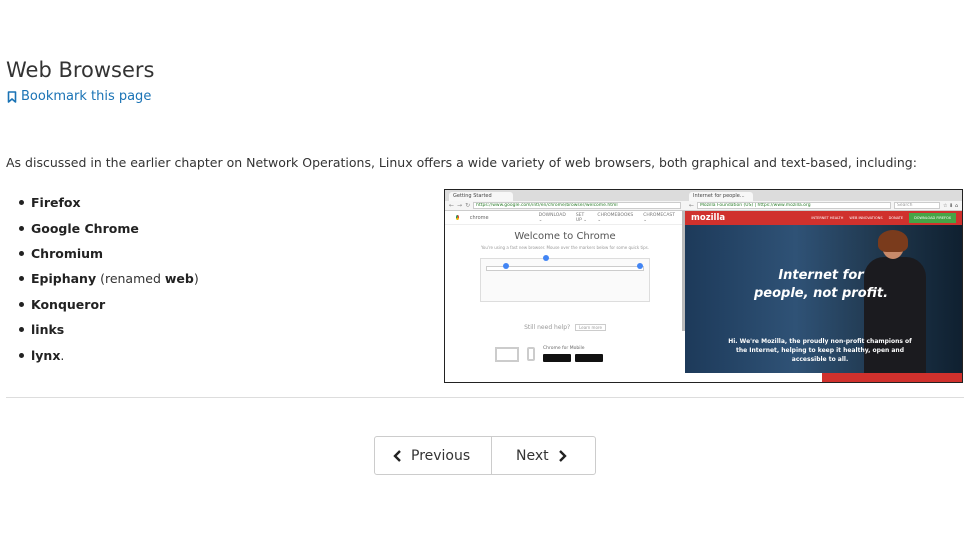  What do you see at coordinates (56, 203) in the screenshot?
I see `browser-name: Firefox` at bounding box center [56, 203].